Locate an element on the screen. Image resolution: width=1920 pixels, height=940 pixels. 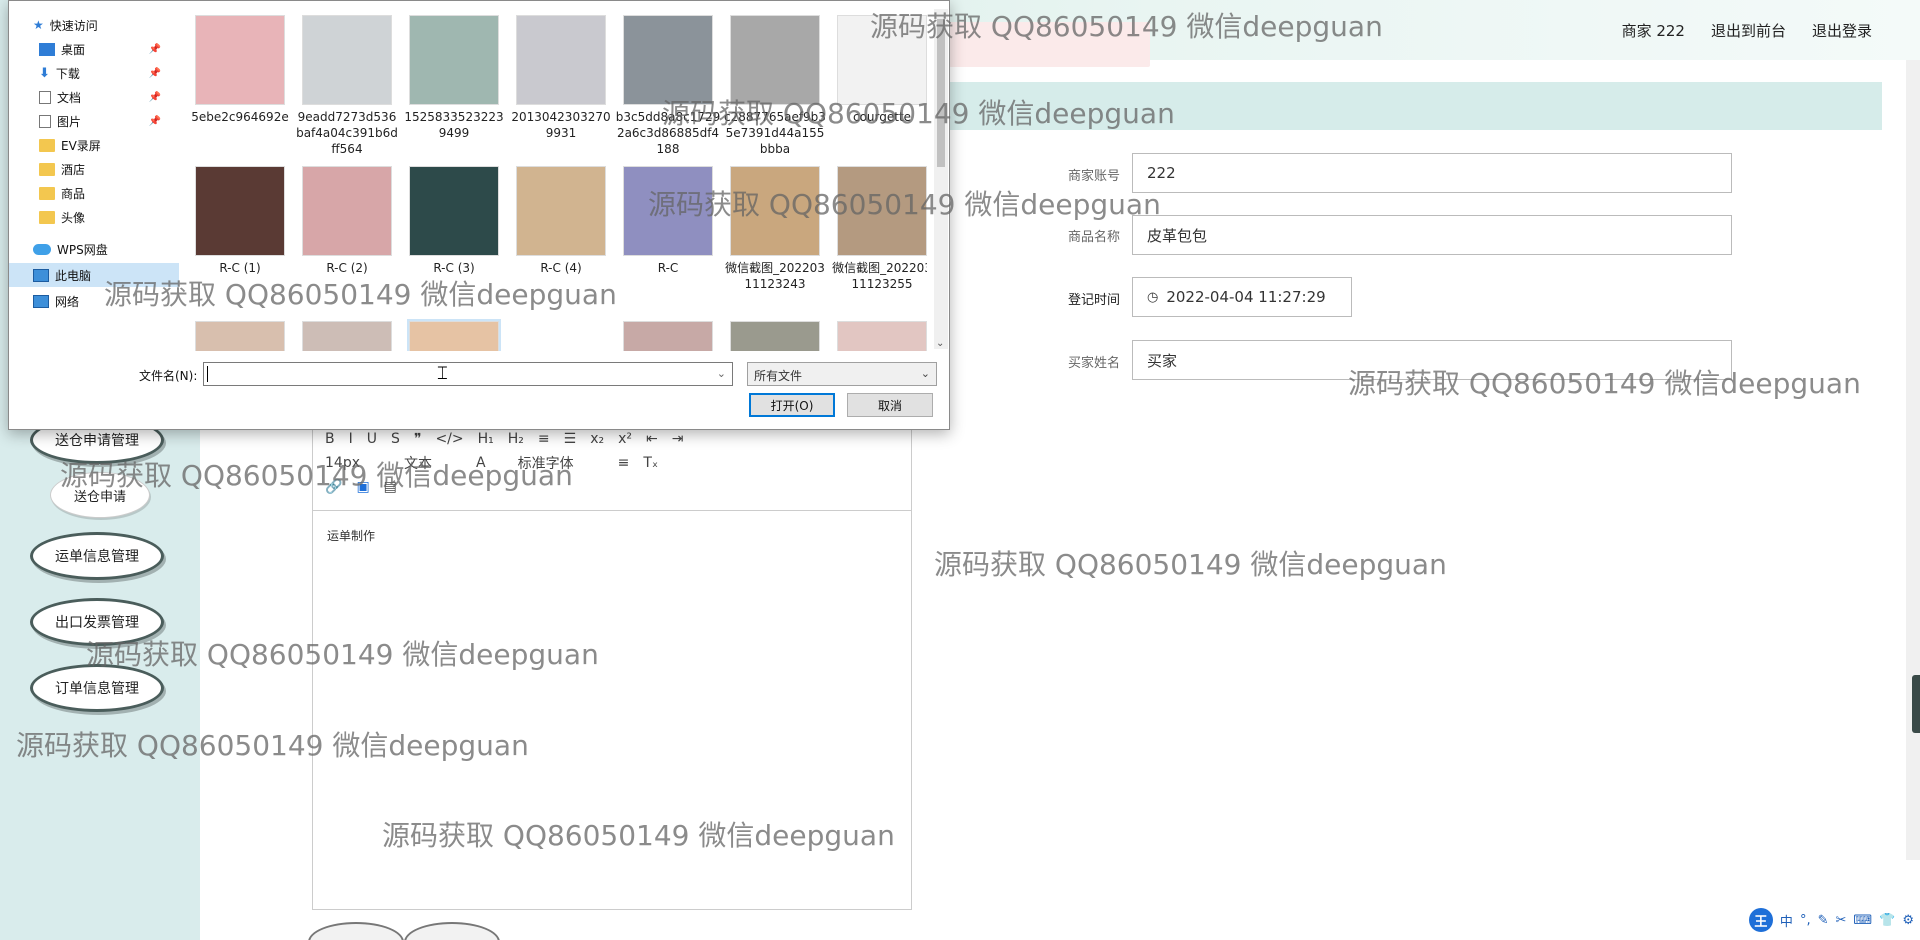
file-item: 20130423032709931 is located at coordinates (561, 78).